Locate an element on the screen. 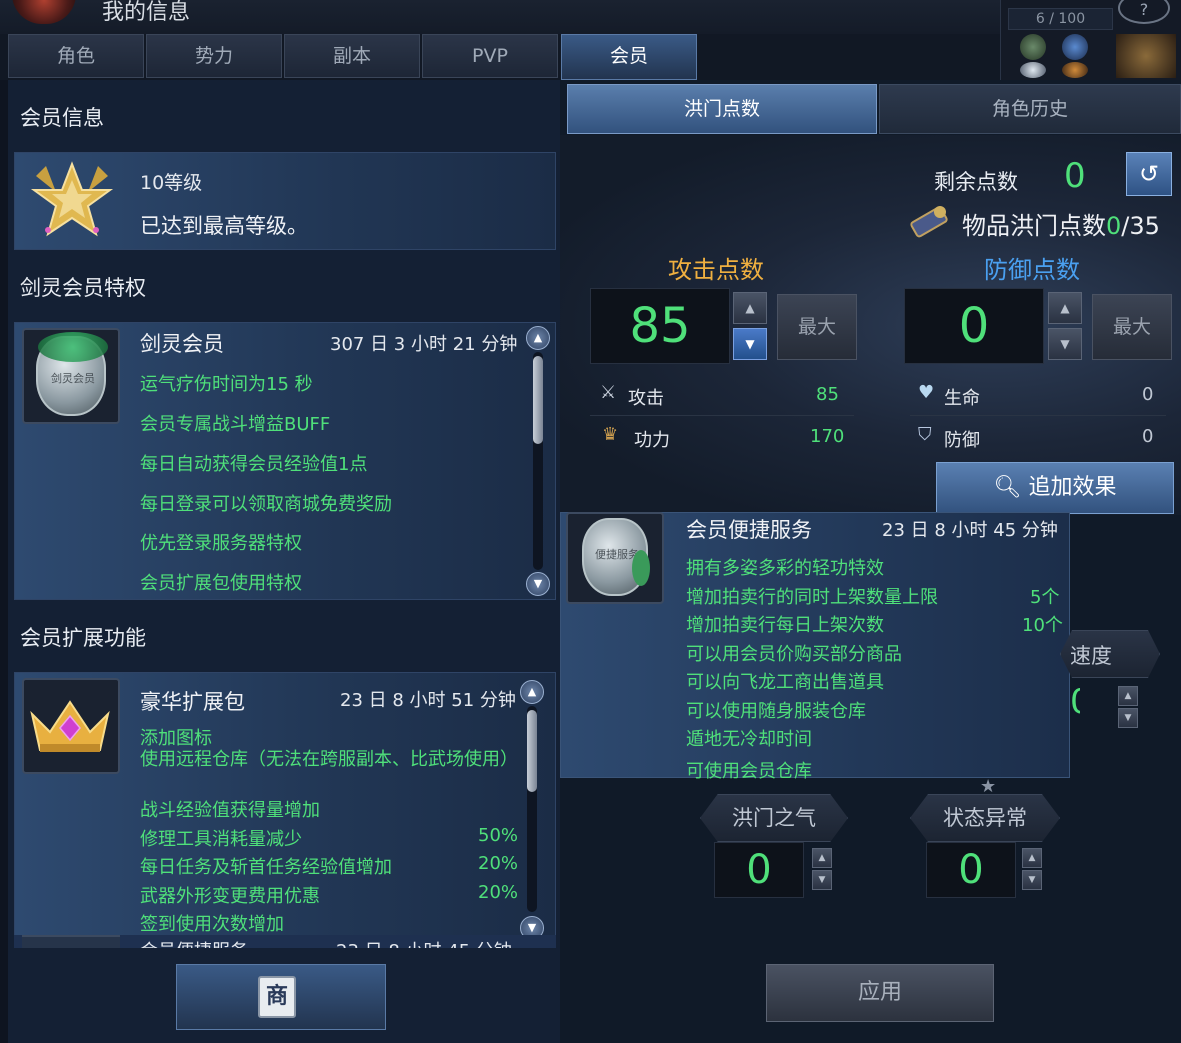 The width and height of the screenshot is (1181, 1043). attack-points-value: 85 is located at coordinates (660, 326).